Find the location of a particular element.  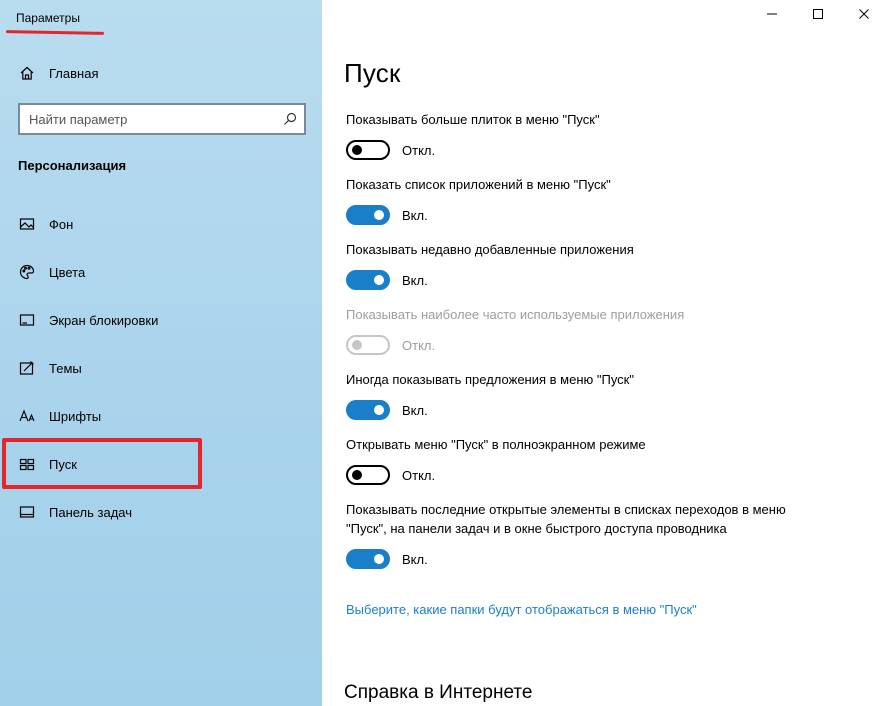

section-heading: Персонализация is located at coordinates (72, 165).